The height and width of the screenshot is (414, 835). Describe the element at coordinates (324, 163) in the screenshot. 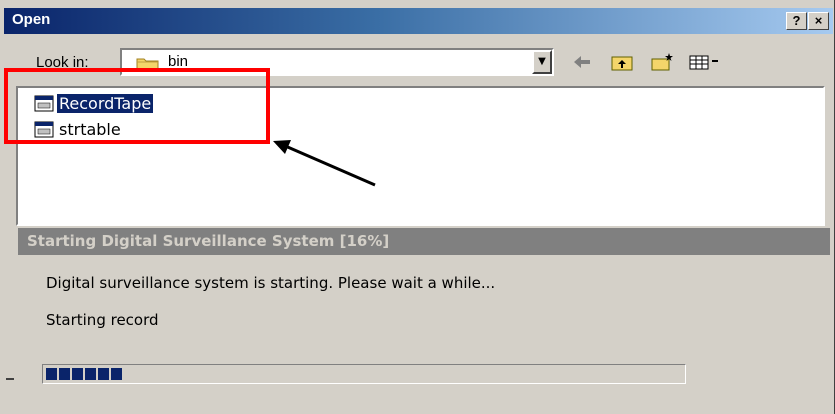

I see `annotation-arrow` at that location.